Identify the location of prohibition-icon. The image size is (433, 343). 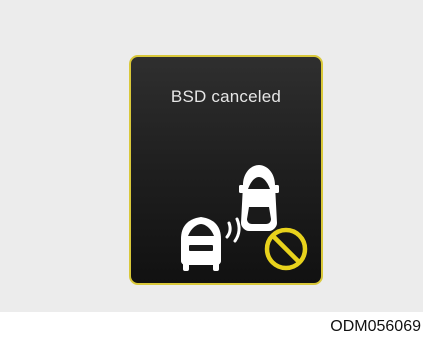
(286, 249).